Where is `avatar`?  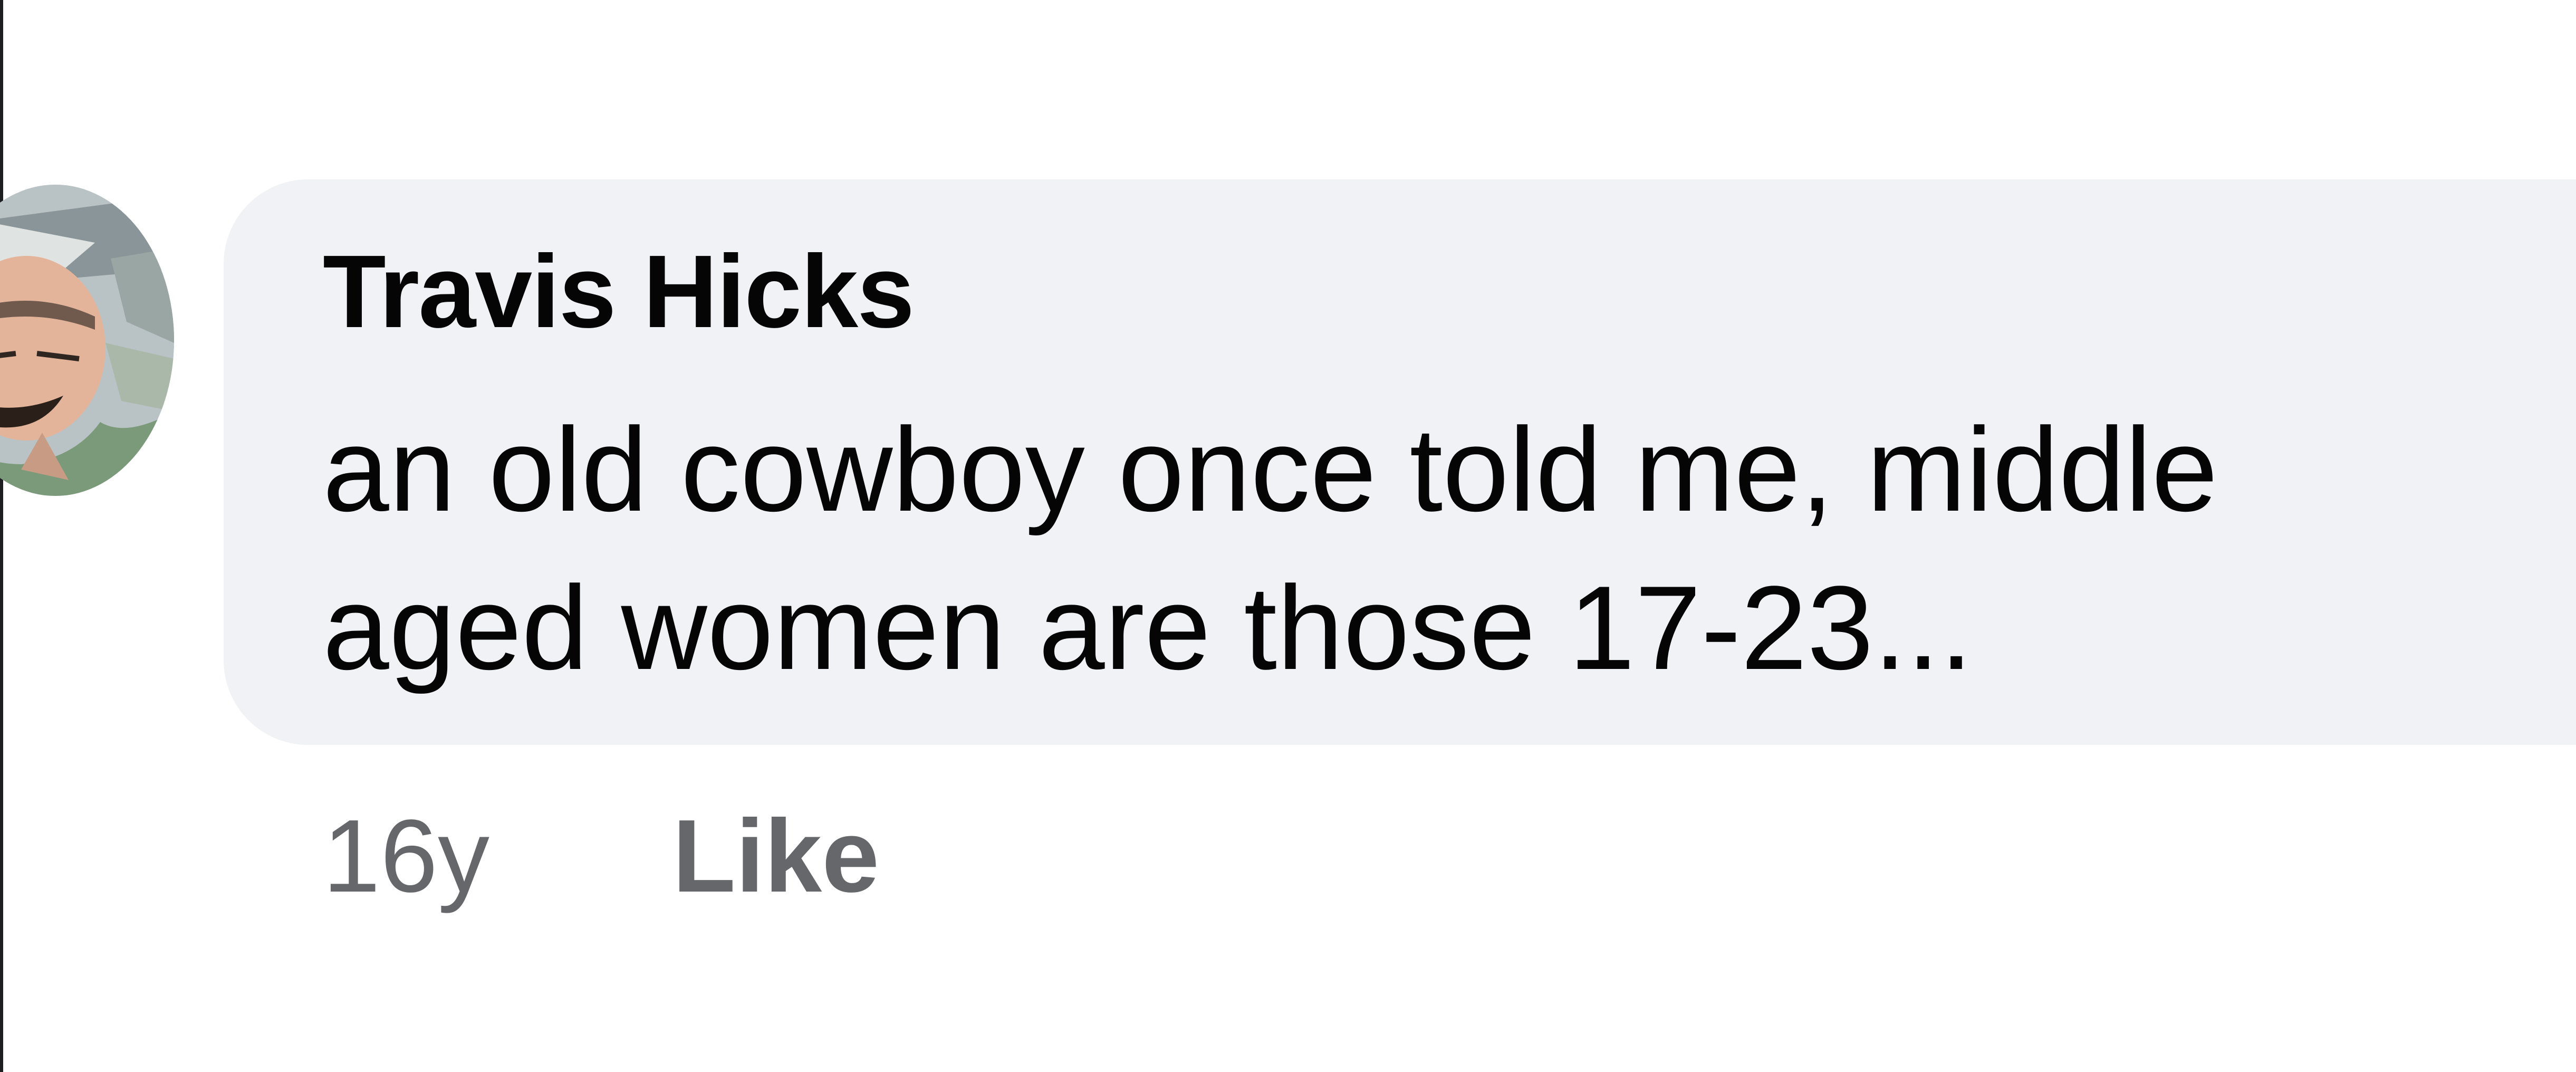 avatar is located at coordinates (87, 340).